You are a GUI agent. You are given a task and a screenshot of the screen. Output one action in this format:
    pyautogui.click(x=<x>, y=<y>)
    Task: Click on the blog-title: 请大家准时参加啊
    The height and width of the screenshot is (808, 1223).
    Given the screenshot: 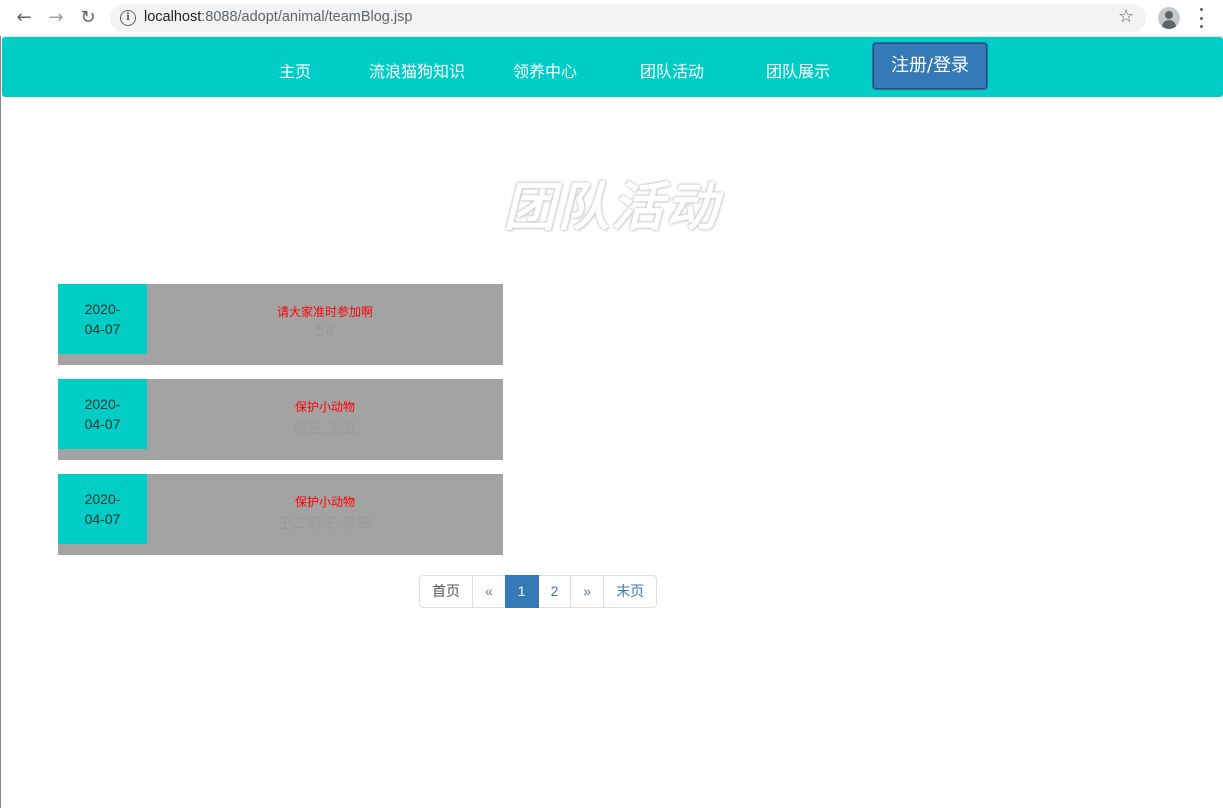 What is the action you would take?
    pyautogui.click(x=325, y=311)
    